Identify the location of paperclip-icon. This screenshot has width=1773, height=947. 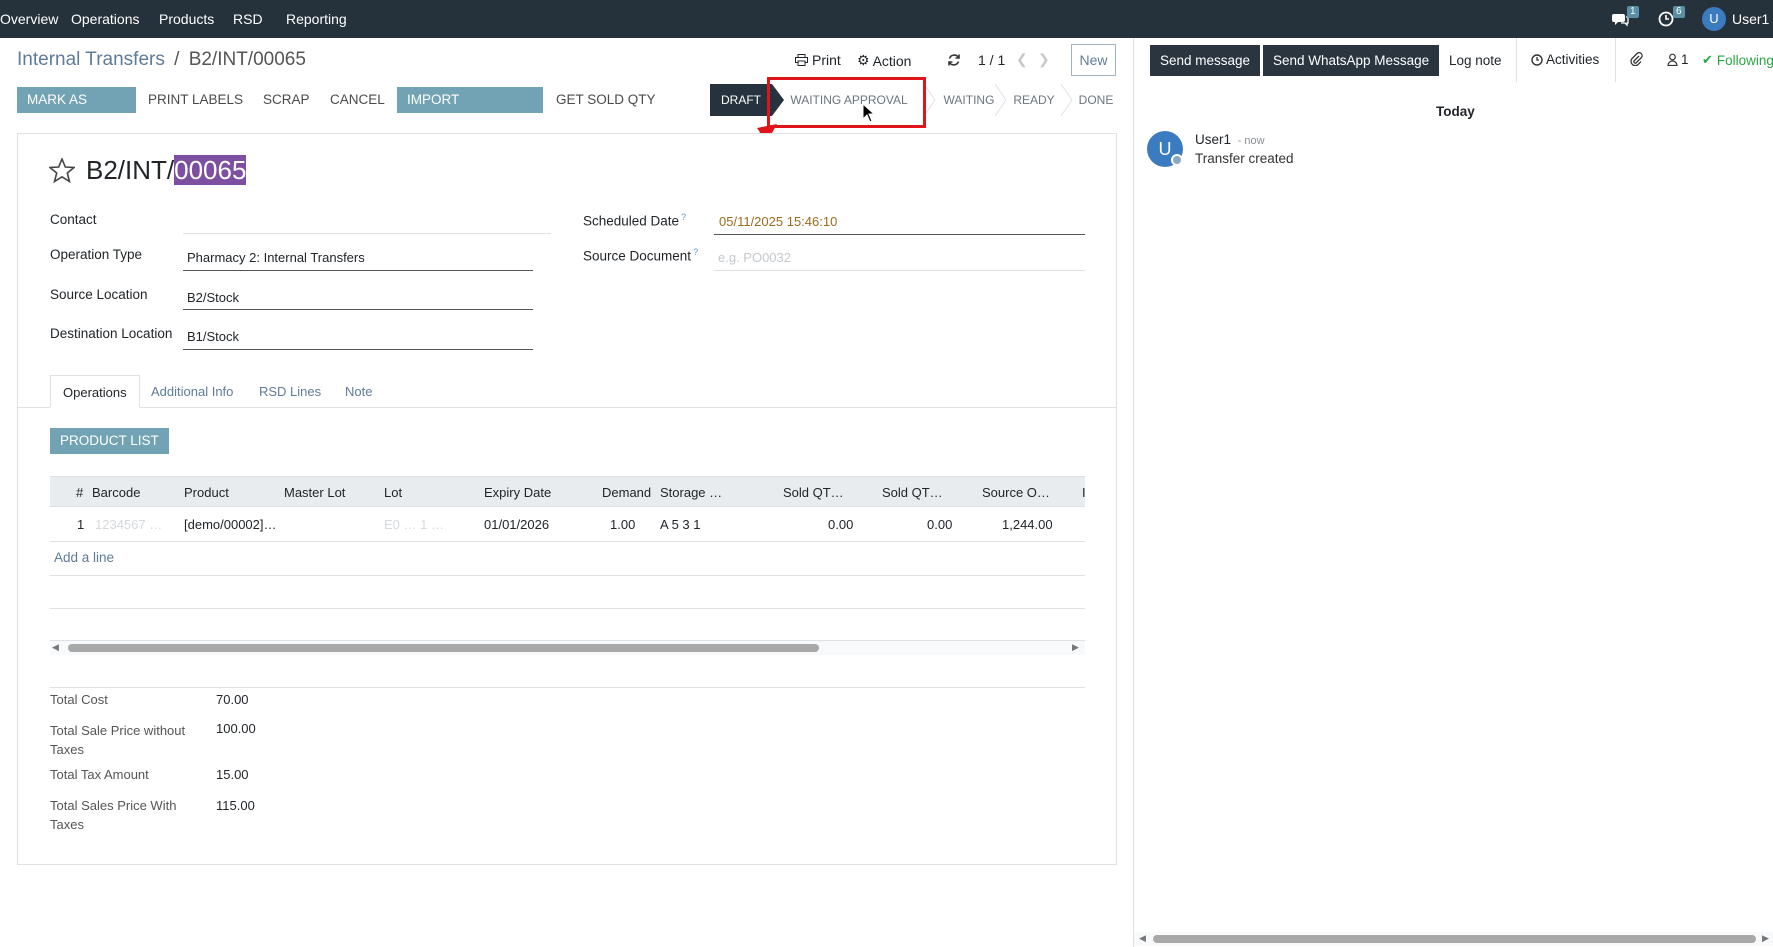
(1636, 58).